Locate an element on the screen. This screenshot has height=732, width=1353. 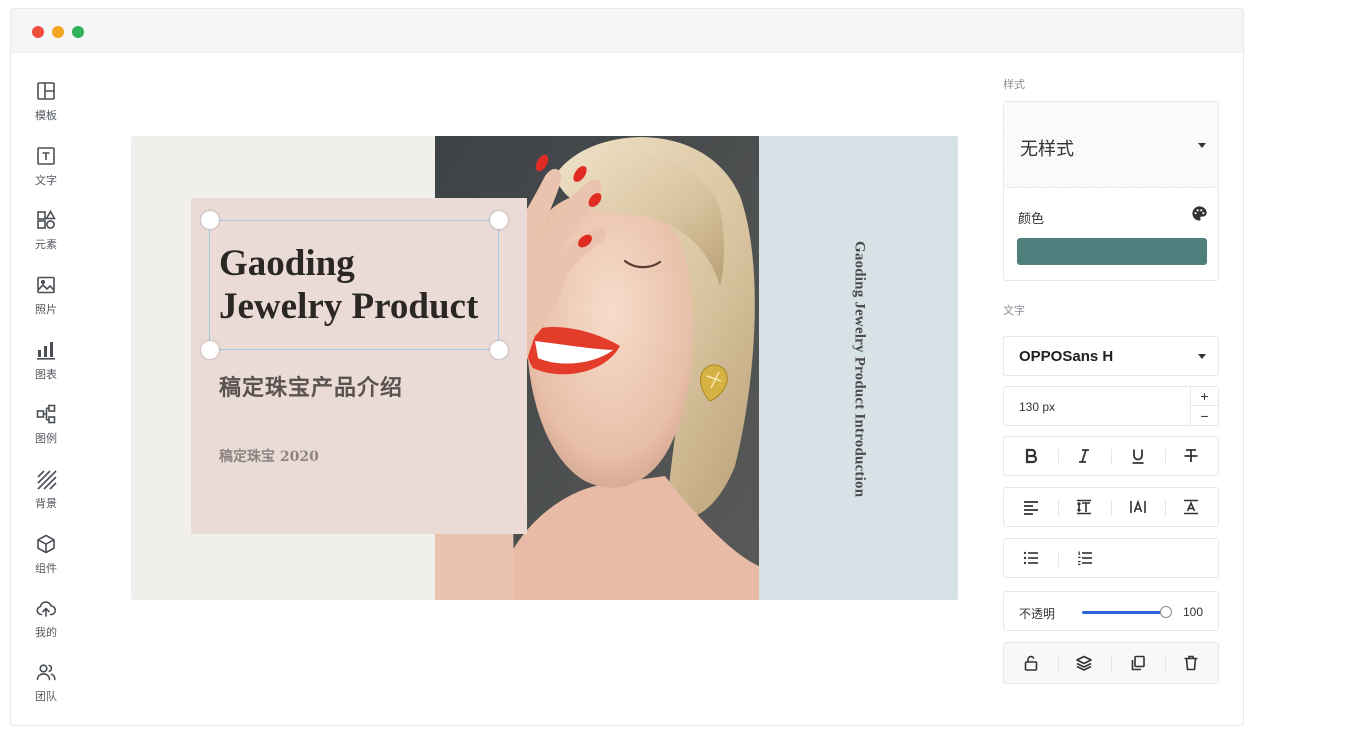
bullet-list-icon is located at coordinates (1030, 558).